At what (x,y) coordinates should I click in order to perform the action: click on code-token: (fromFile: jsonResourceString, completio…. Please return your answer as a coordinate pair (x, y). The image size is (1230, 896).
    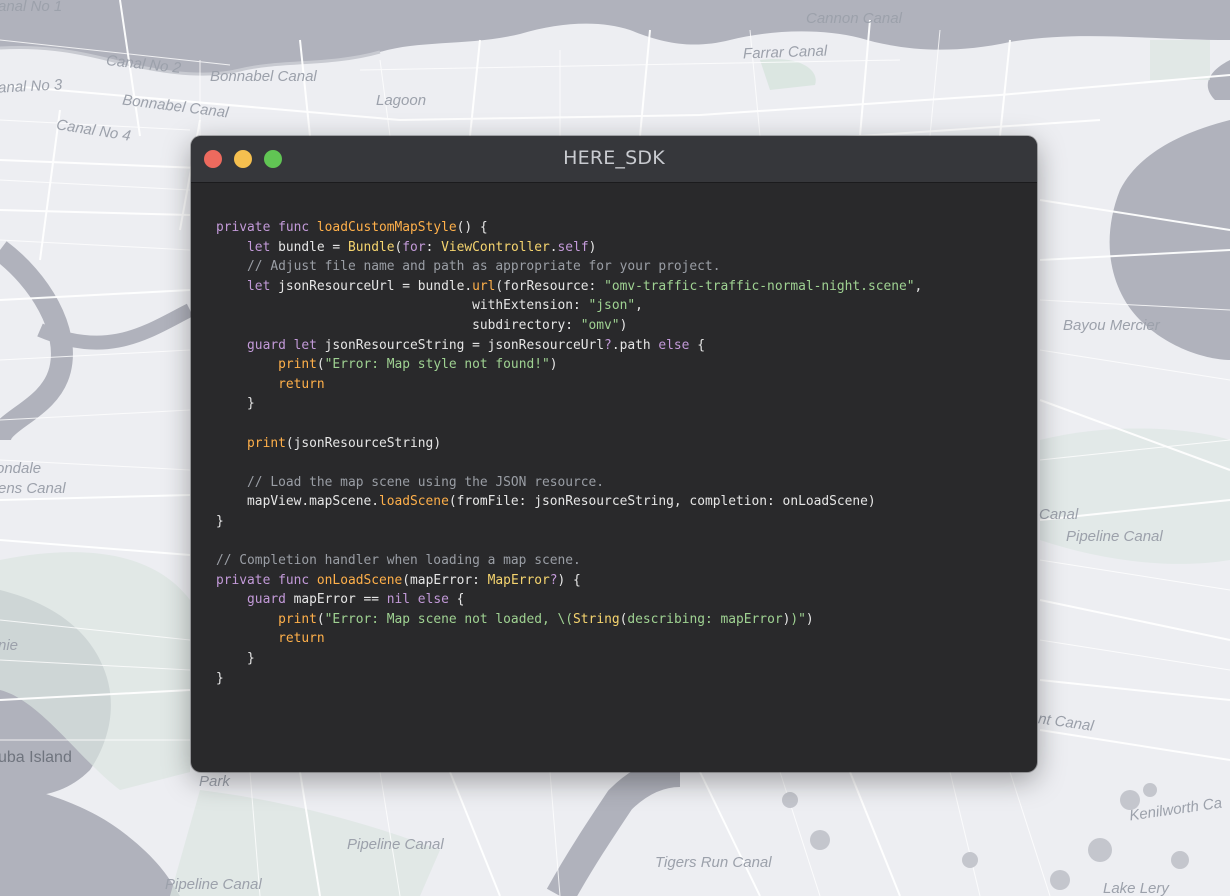
    Looking at the image, I should click on (662, 502).